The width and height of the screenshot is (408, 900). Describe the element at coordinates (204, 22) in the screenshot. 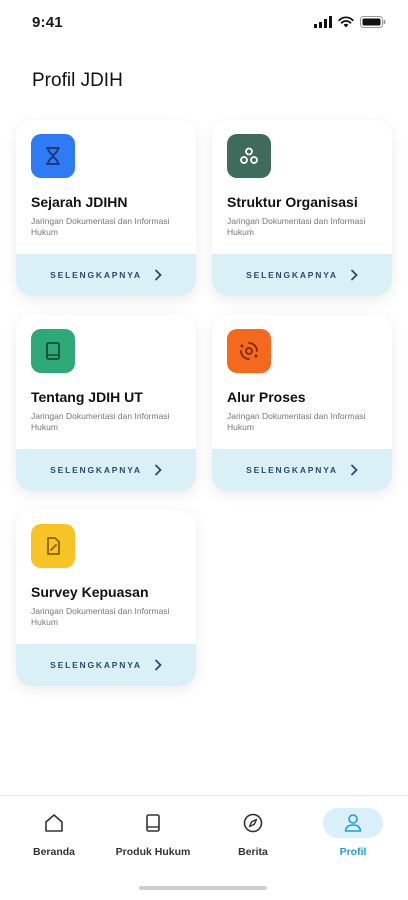

I see `status-bar: 9:41` at that location.